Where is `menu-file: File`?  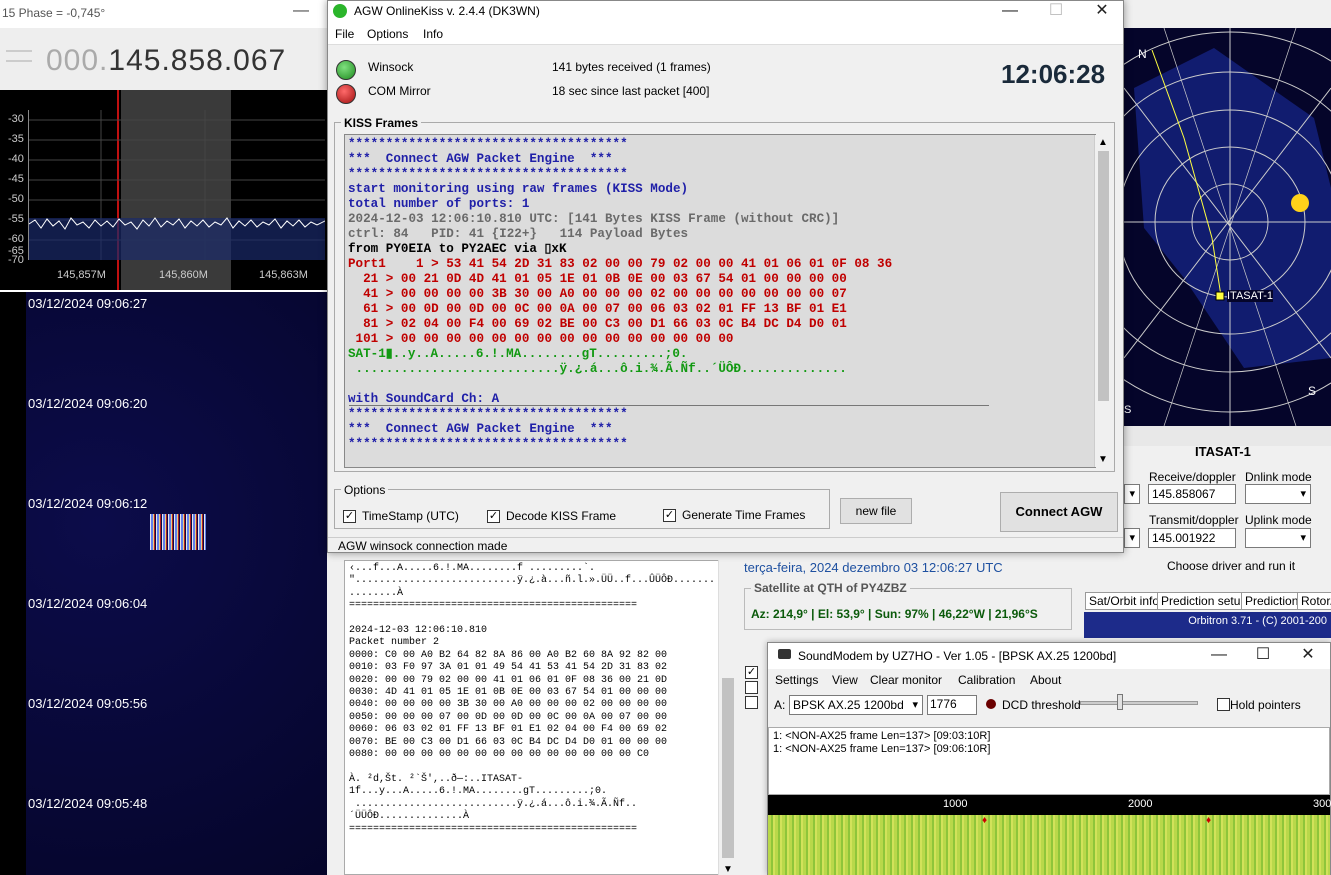
menu-file: File is located at coordinates (344, 34).